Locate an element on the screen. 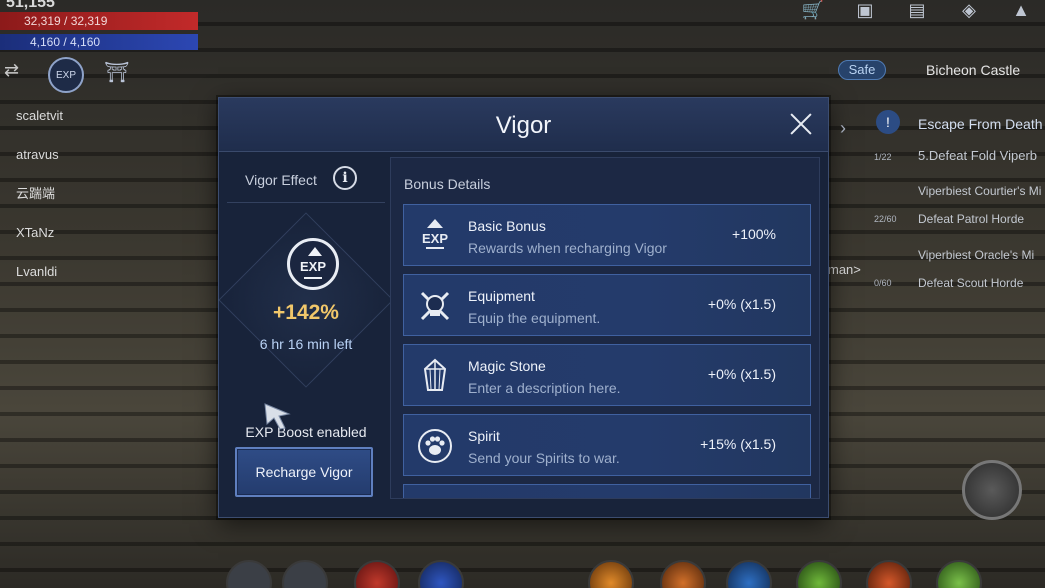  dialog-header: Vigor is located at coordinates (523, 125).